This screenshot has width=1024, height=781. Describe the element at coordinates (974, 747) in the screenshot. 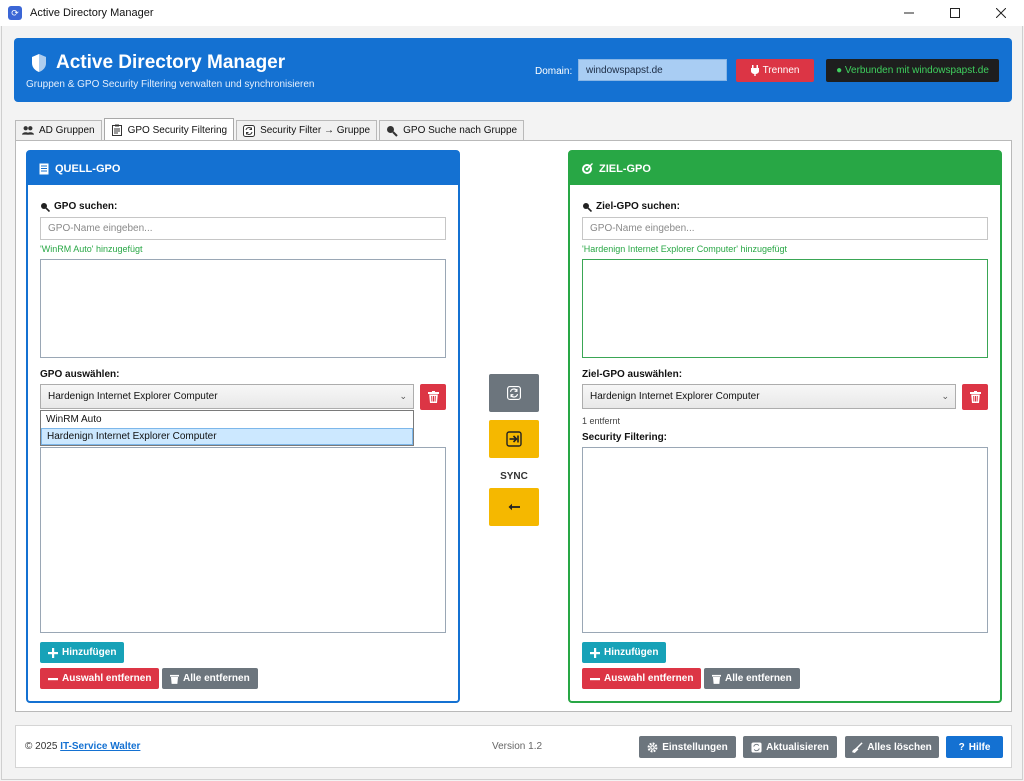

I see `help-button: ? Hilfe` at that location.